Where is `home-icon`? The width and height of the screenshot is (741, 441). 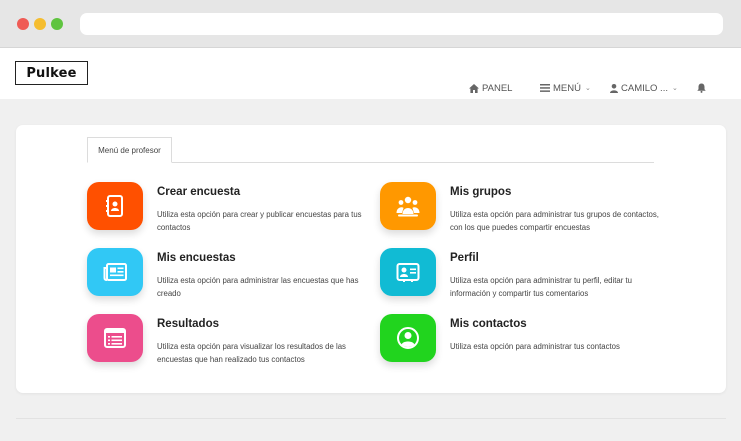 home-icon is located at coordinates (474, 88).